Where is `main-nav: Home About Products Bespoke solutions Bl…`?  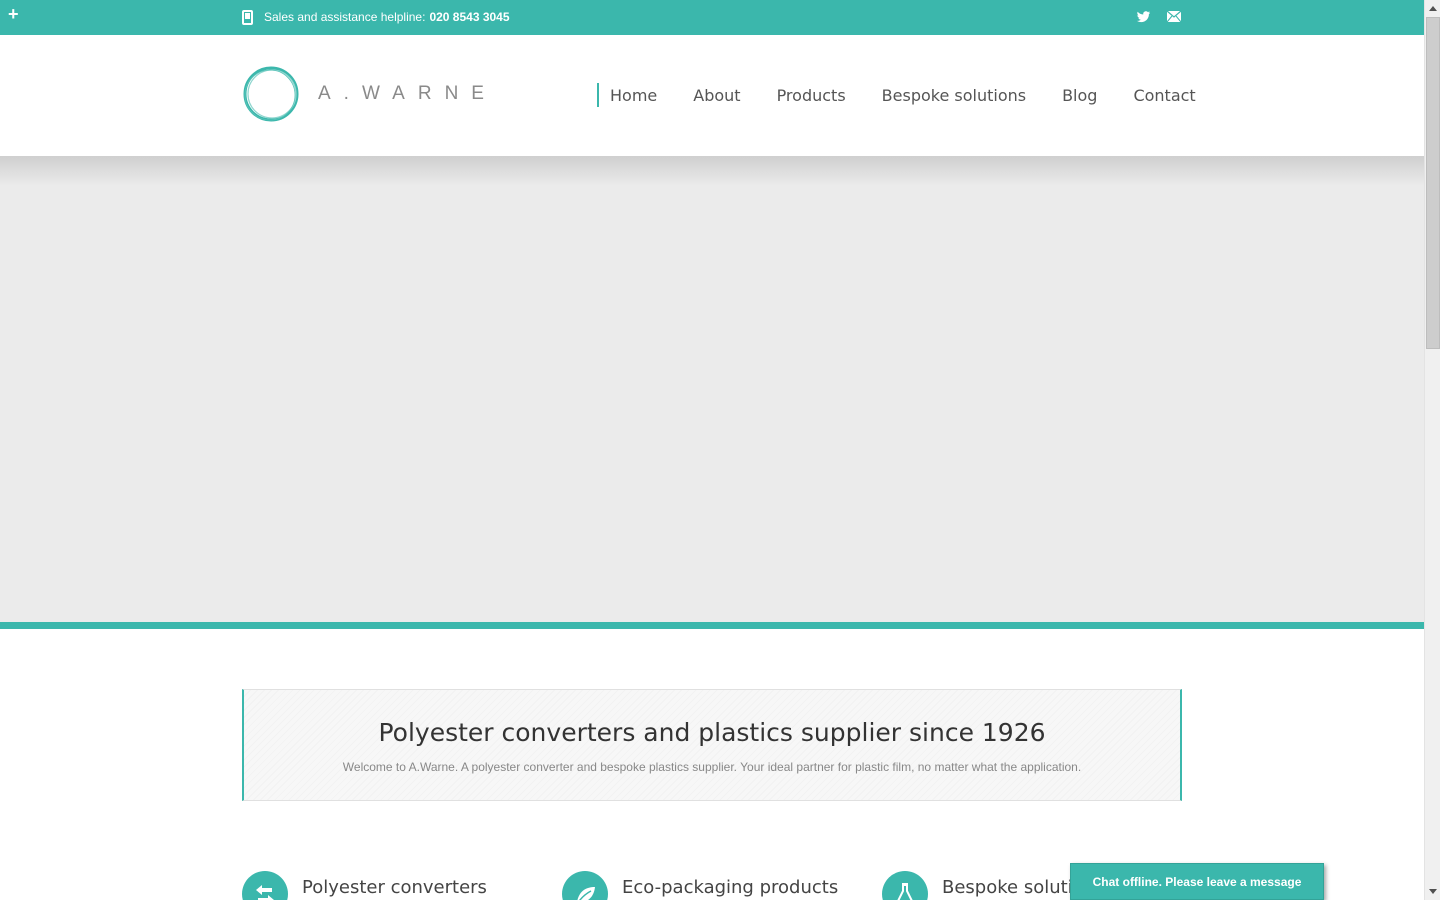 main-nav: Home About Products Bespoke solutions Bl… is located at coordinates (896, 95).